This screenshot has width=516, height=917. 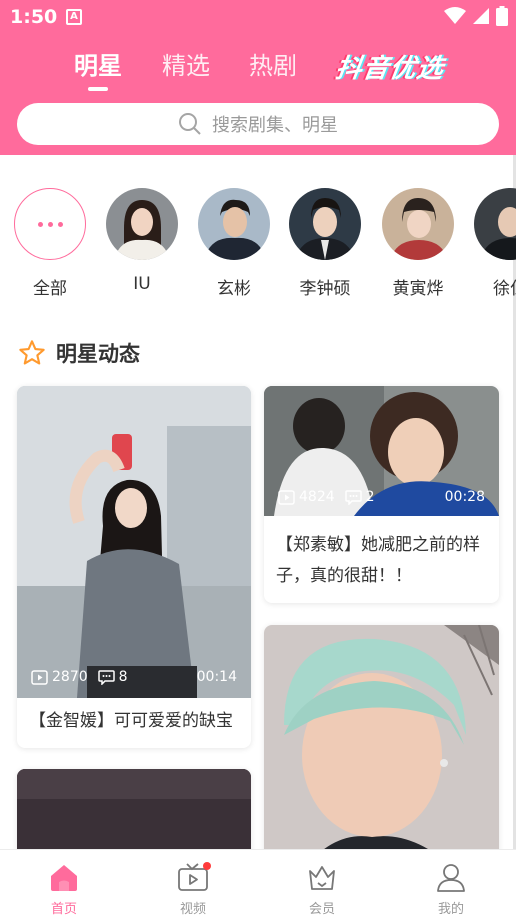 I want to click on brand-logo: 抖音优选, so click(x=389, y=66).